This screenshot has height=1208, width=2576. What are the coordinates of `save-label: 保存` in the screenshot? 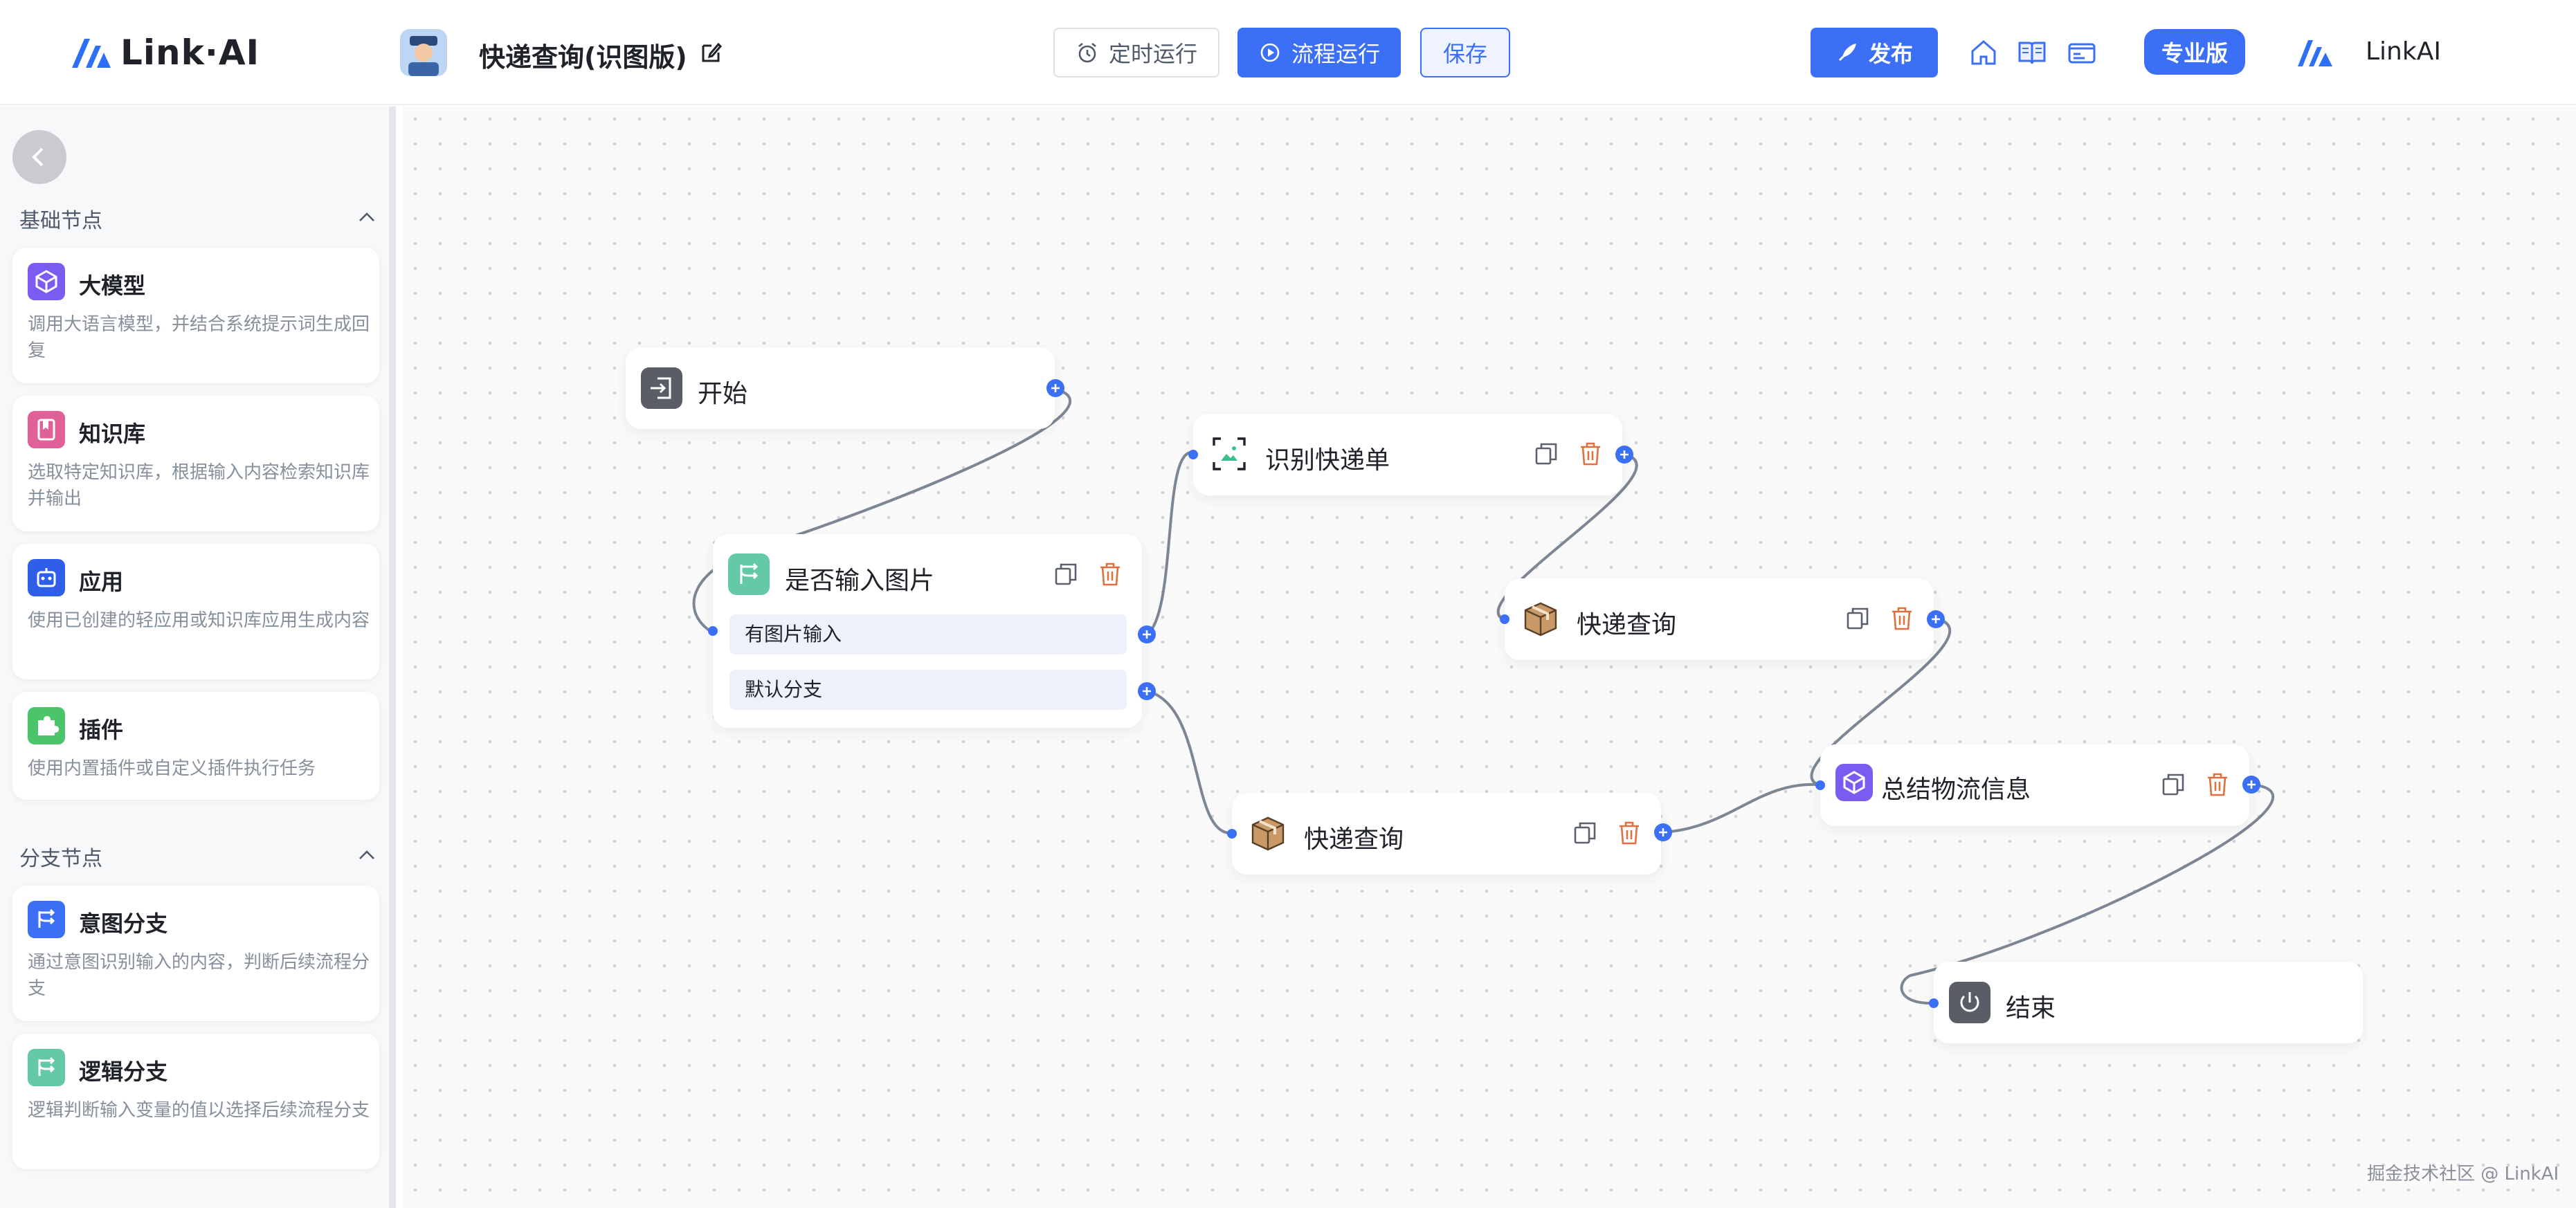 It's located at (1464, 54).